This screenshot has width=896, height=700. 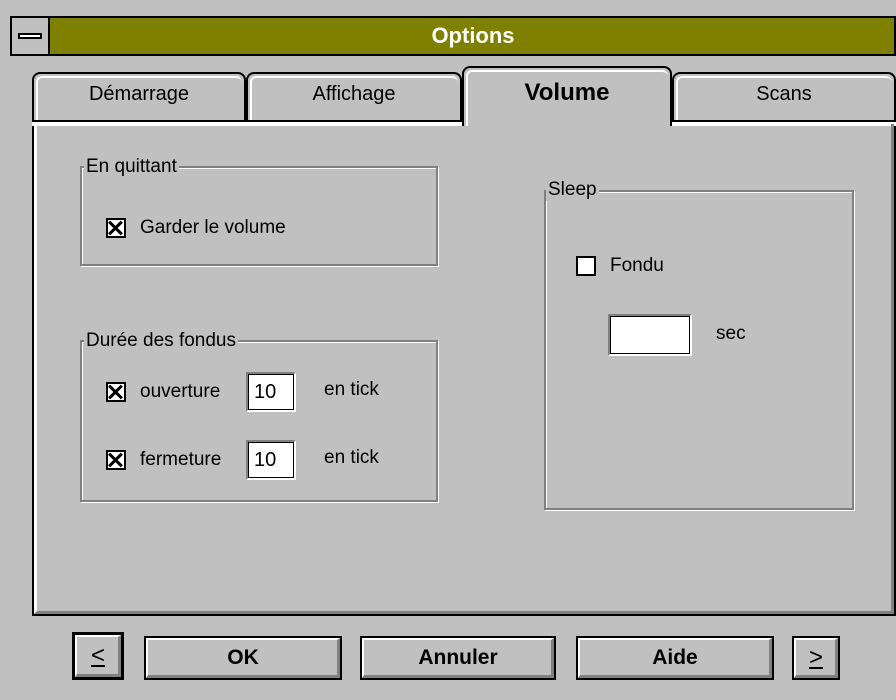 I want to click on tab-label: Affichage, so click(x=354, y=94).